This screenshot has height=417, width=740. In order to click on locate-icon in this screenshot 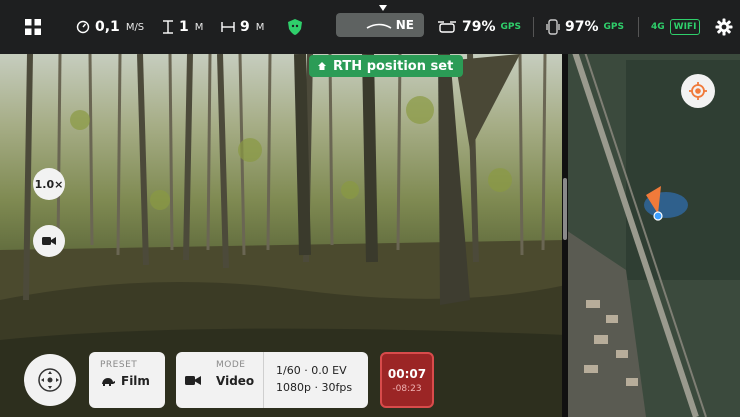, I will do `click(698, 91)`.